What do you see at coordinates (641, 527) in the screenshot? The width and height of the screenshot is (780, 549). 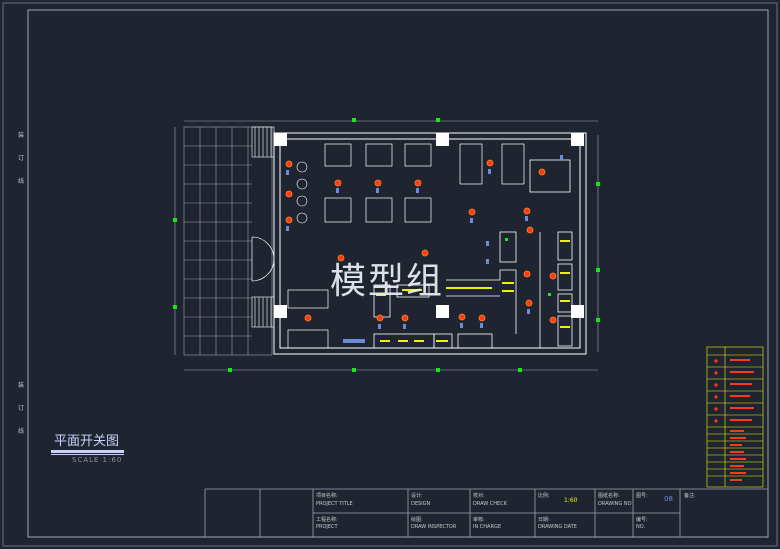 I see `tb-num-value: NO.` at bounding box center [641, 527].